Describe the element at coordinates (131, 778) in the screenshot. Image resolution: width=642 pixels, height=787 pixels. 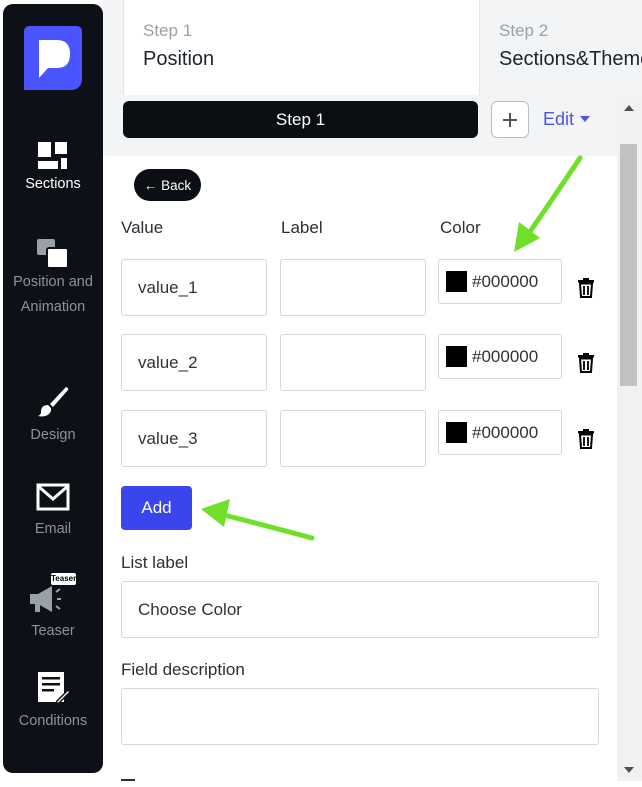
I see `cut-off-label` at that location.